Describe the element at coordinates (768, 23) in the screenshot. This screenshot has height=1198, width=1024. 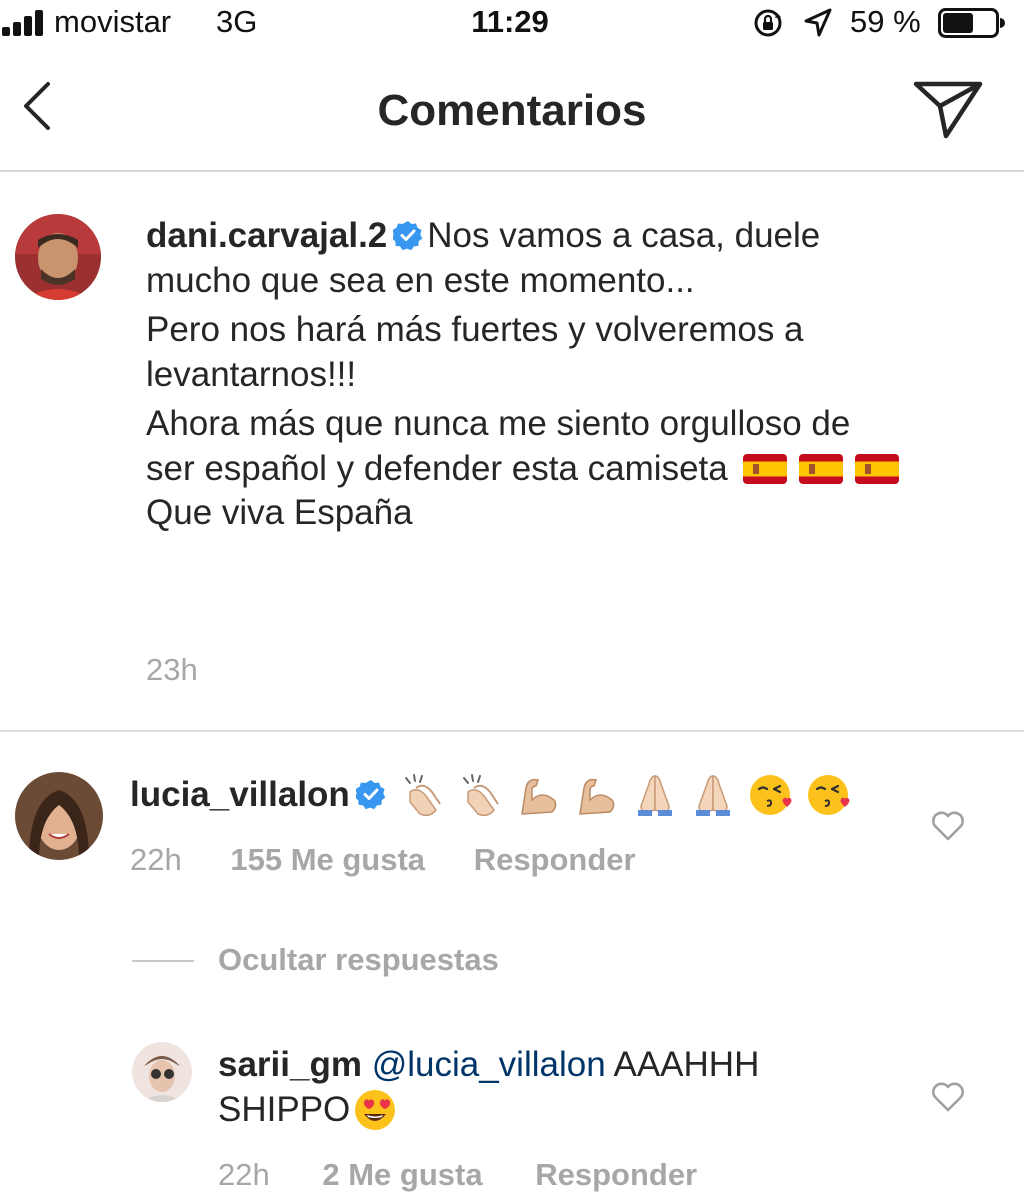
I see `rotation-lock-icon` at that location.